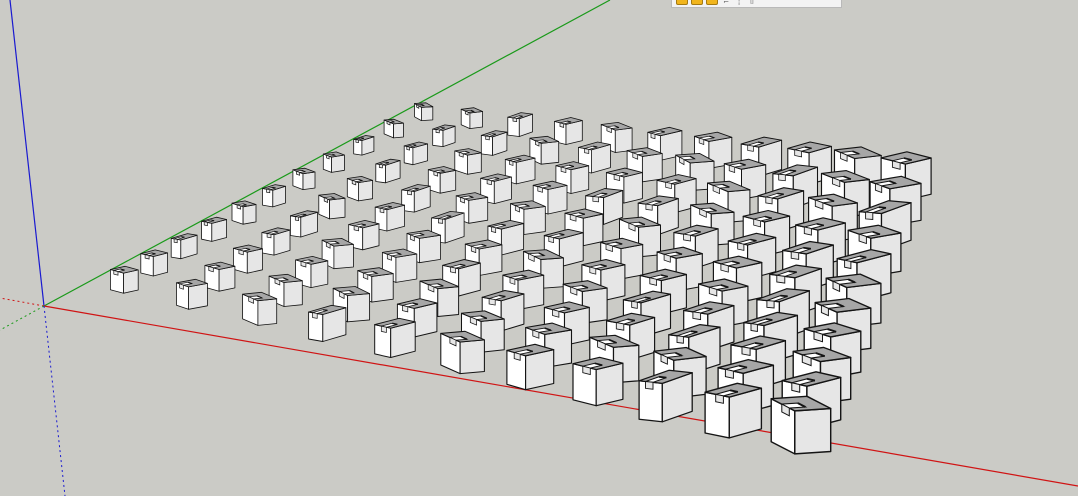  What do you see at coordinates (739, 2) in the screenshot?
I see `toolbar-glyph-2-icon: ¦` at bounding box center [739, 2].